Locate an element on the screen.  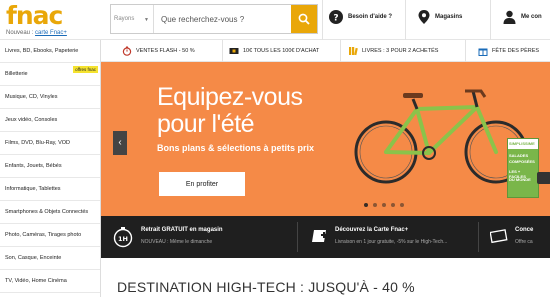
hero-title: Equipez-vous pour l'été is located at coordinates (230, 110).